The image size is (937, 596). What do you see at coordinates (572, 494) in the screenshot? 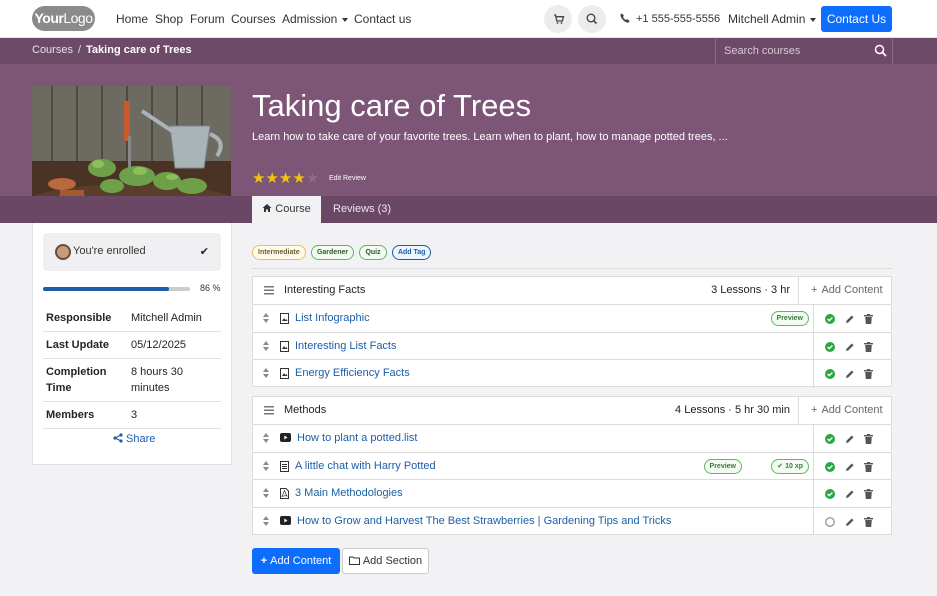
I see `lesson-row: 3 Main Methodologies` at bounding box center [572, 494].